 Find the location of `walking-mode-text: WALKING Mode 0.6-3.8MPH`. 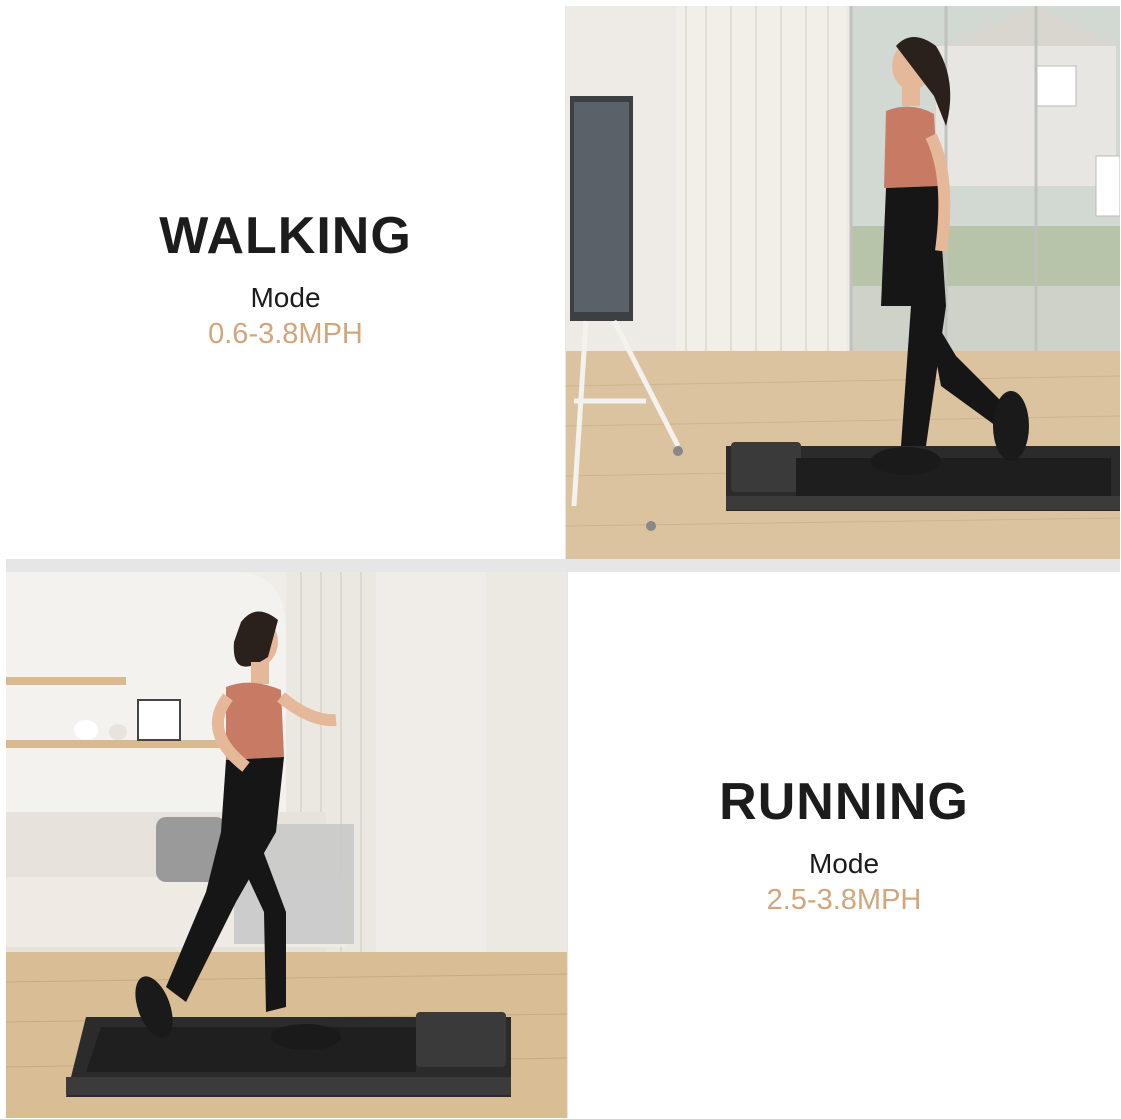

walking-mode-text: WALKING Mode 0.6-3.8MPH is located at coordinates (285, 279).